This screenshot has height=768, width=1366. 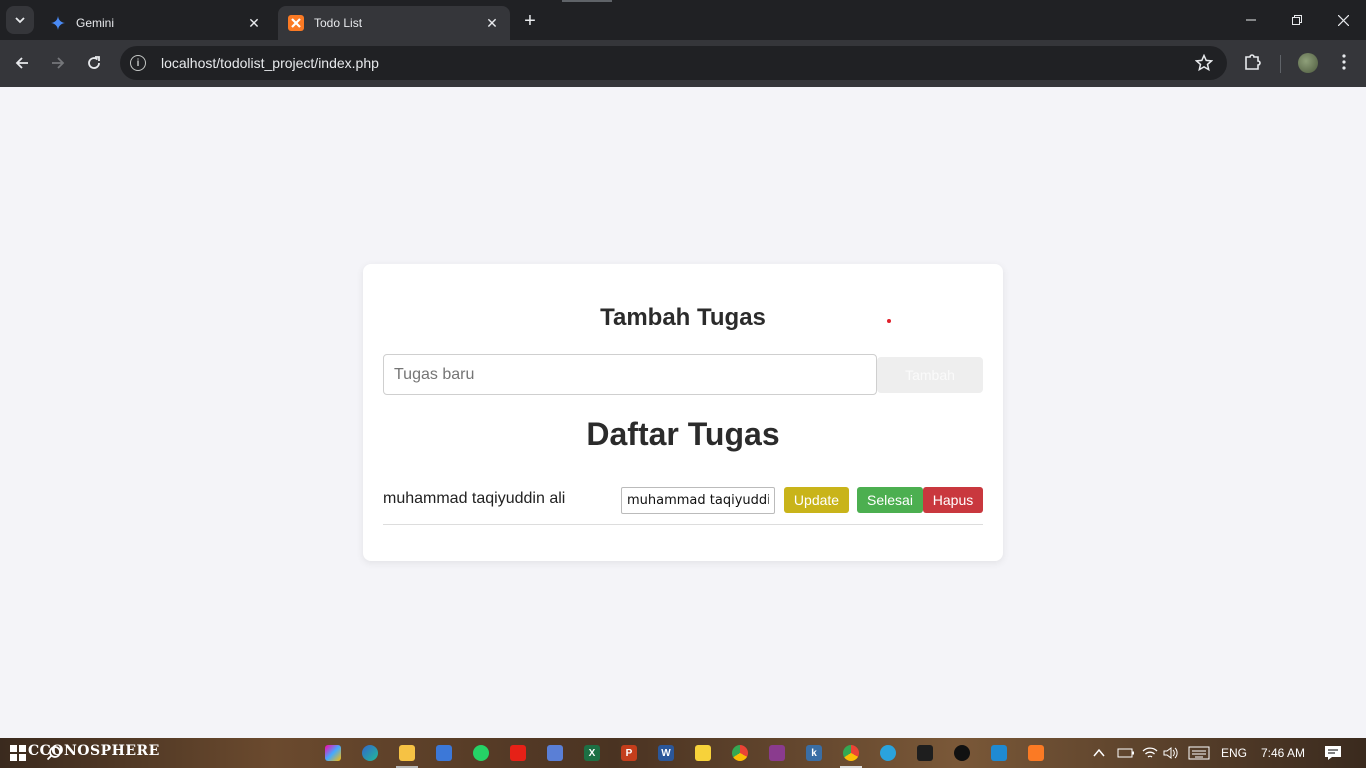 What do you see at coordinates (1036, 753) in the screenshot?
I see `xampp-taskbar-icon` at bounding box center [1036, 753].